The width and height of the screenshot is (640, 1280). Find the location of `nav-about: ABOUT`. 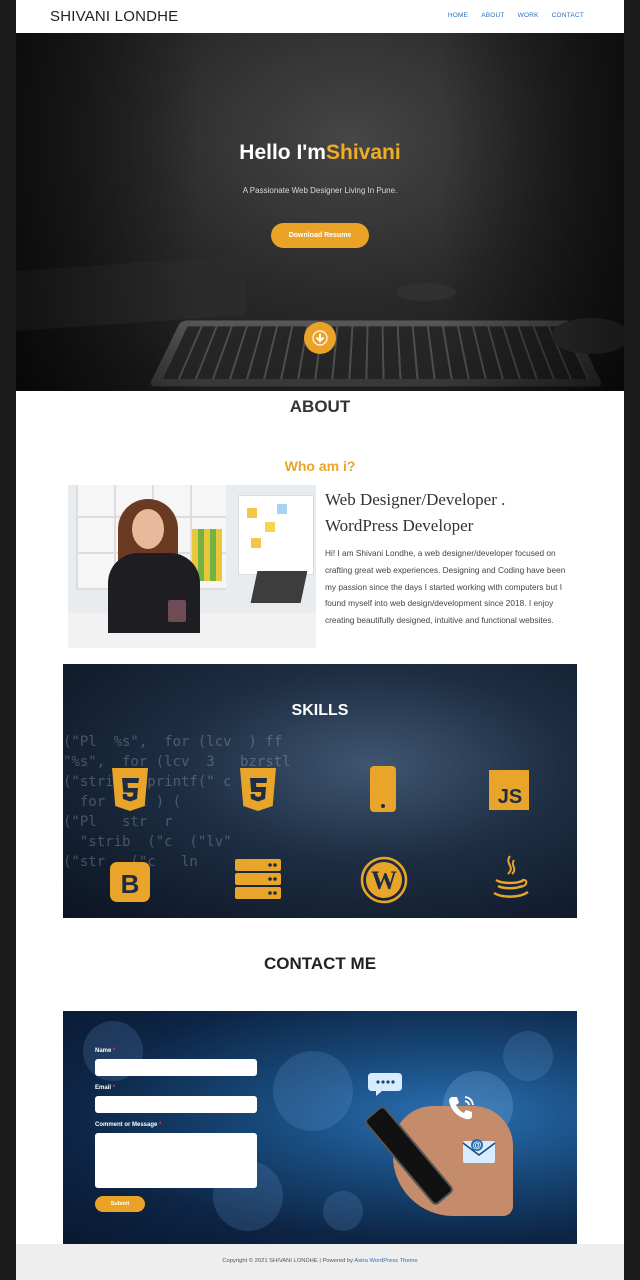

nav-about: ABOUT is located at coordinates (492, 15).